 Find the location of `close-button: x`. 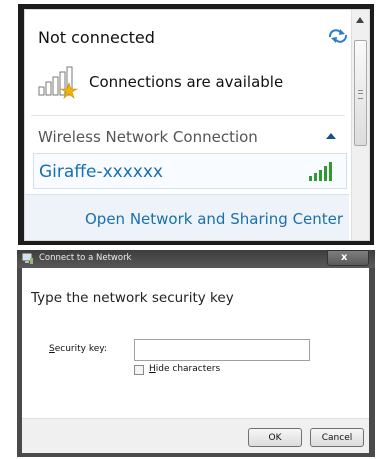

close-button: x is located at coordinates (348, 258).